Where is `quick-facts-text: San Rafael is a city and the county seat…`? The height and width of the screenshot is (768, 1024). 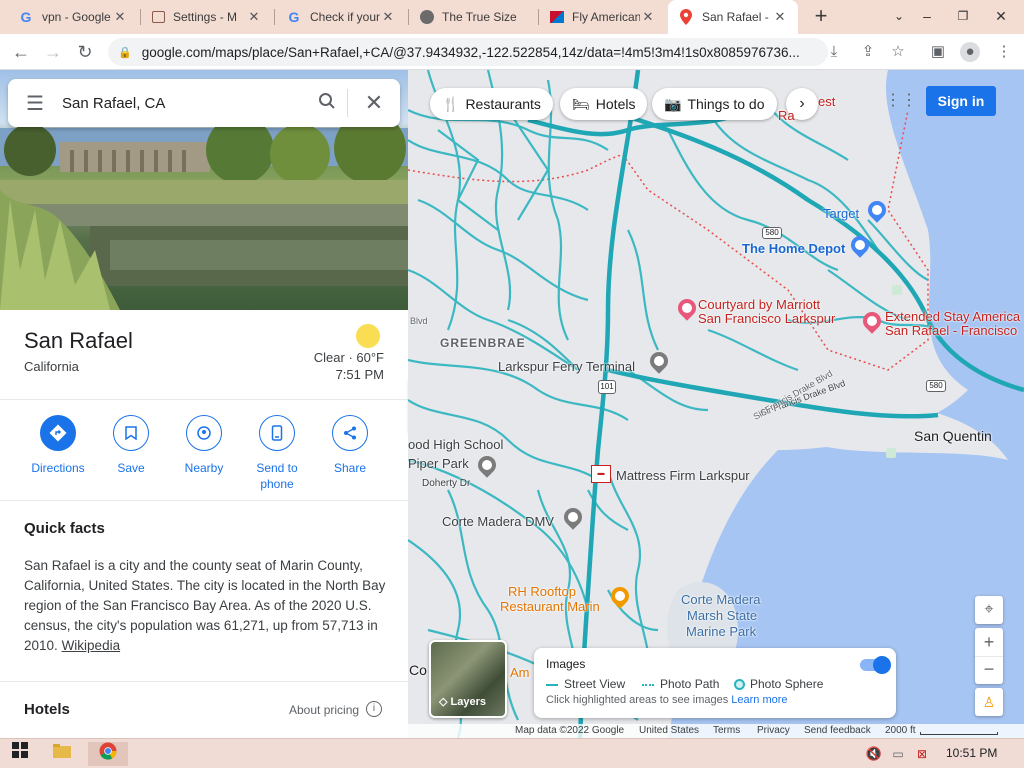
quick-facts-text: San Rafael is a city and the county seat… is located at coordinates (205, 606).